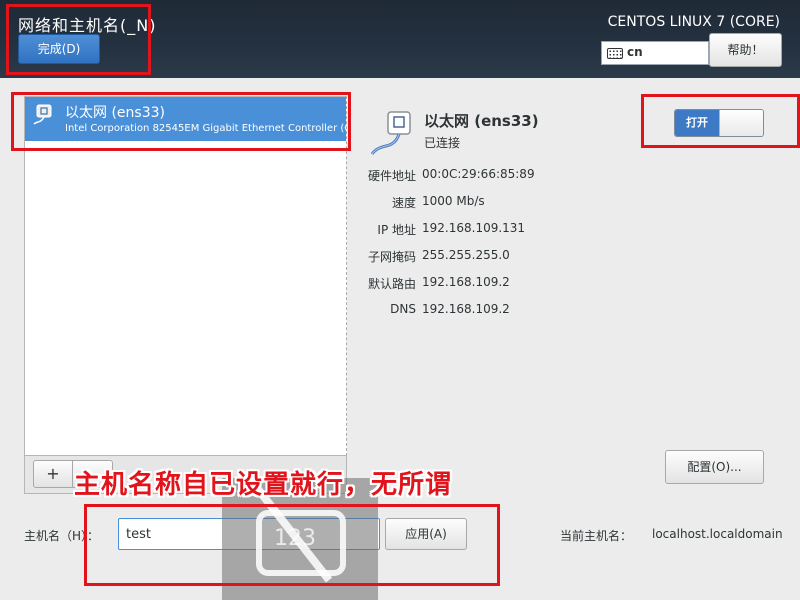 This screenshot has width=800, height=600. What do you see at coordinates (466, 255) in the screenshot?
I see `info-value: 255.255.255.0` at bounding box center [466, 255].